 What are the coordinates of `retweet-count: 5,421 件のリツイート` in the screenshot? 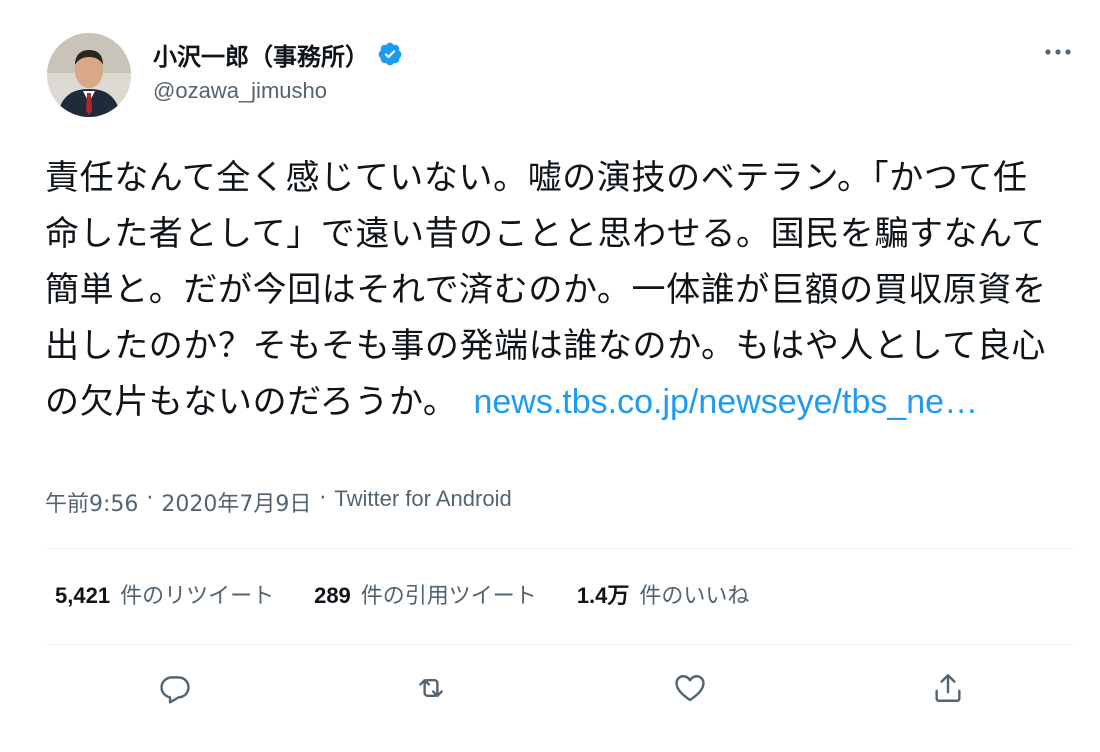 It's located at (164, 594).